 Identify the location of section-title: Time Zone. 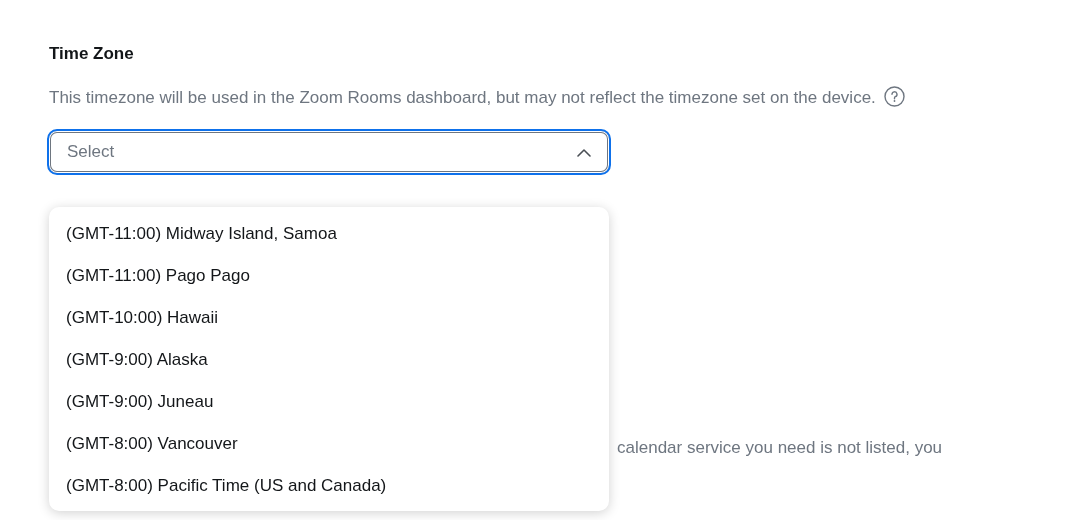
(91, 54).